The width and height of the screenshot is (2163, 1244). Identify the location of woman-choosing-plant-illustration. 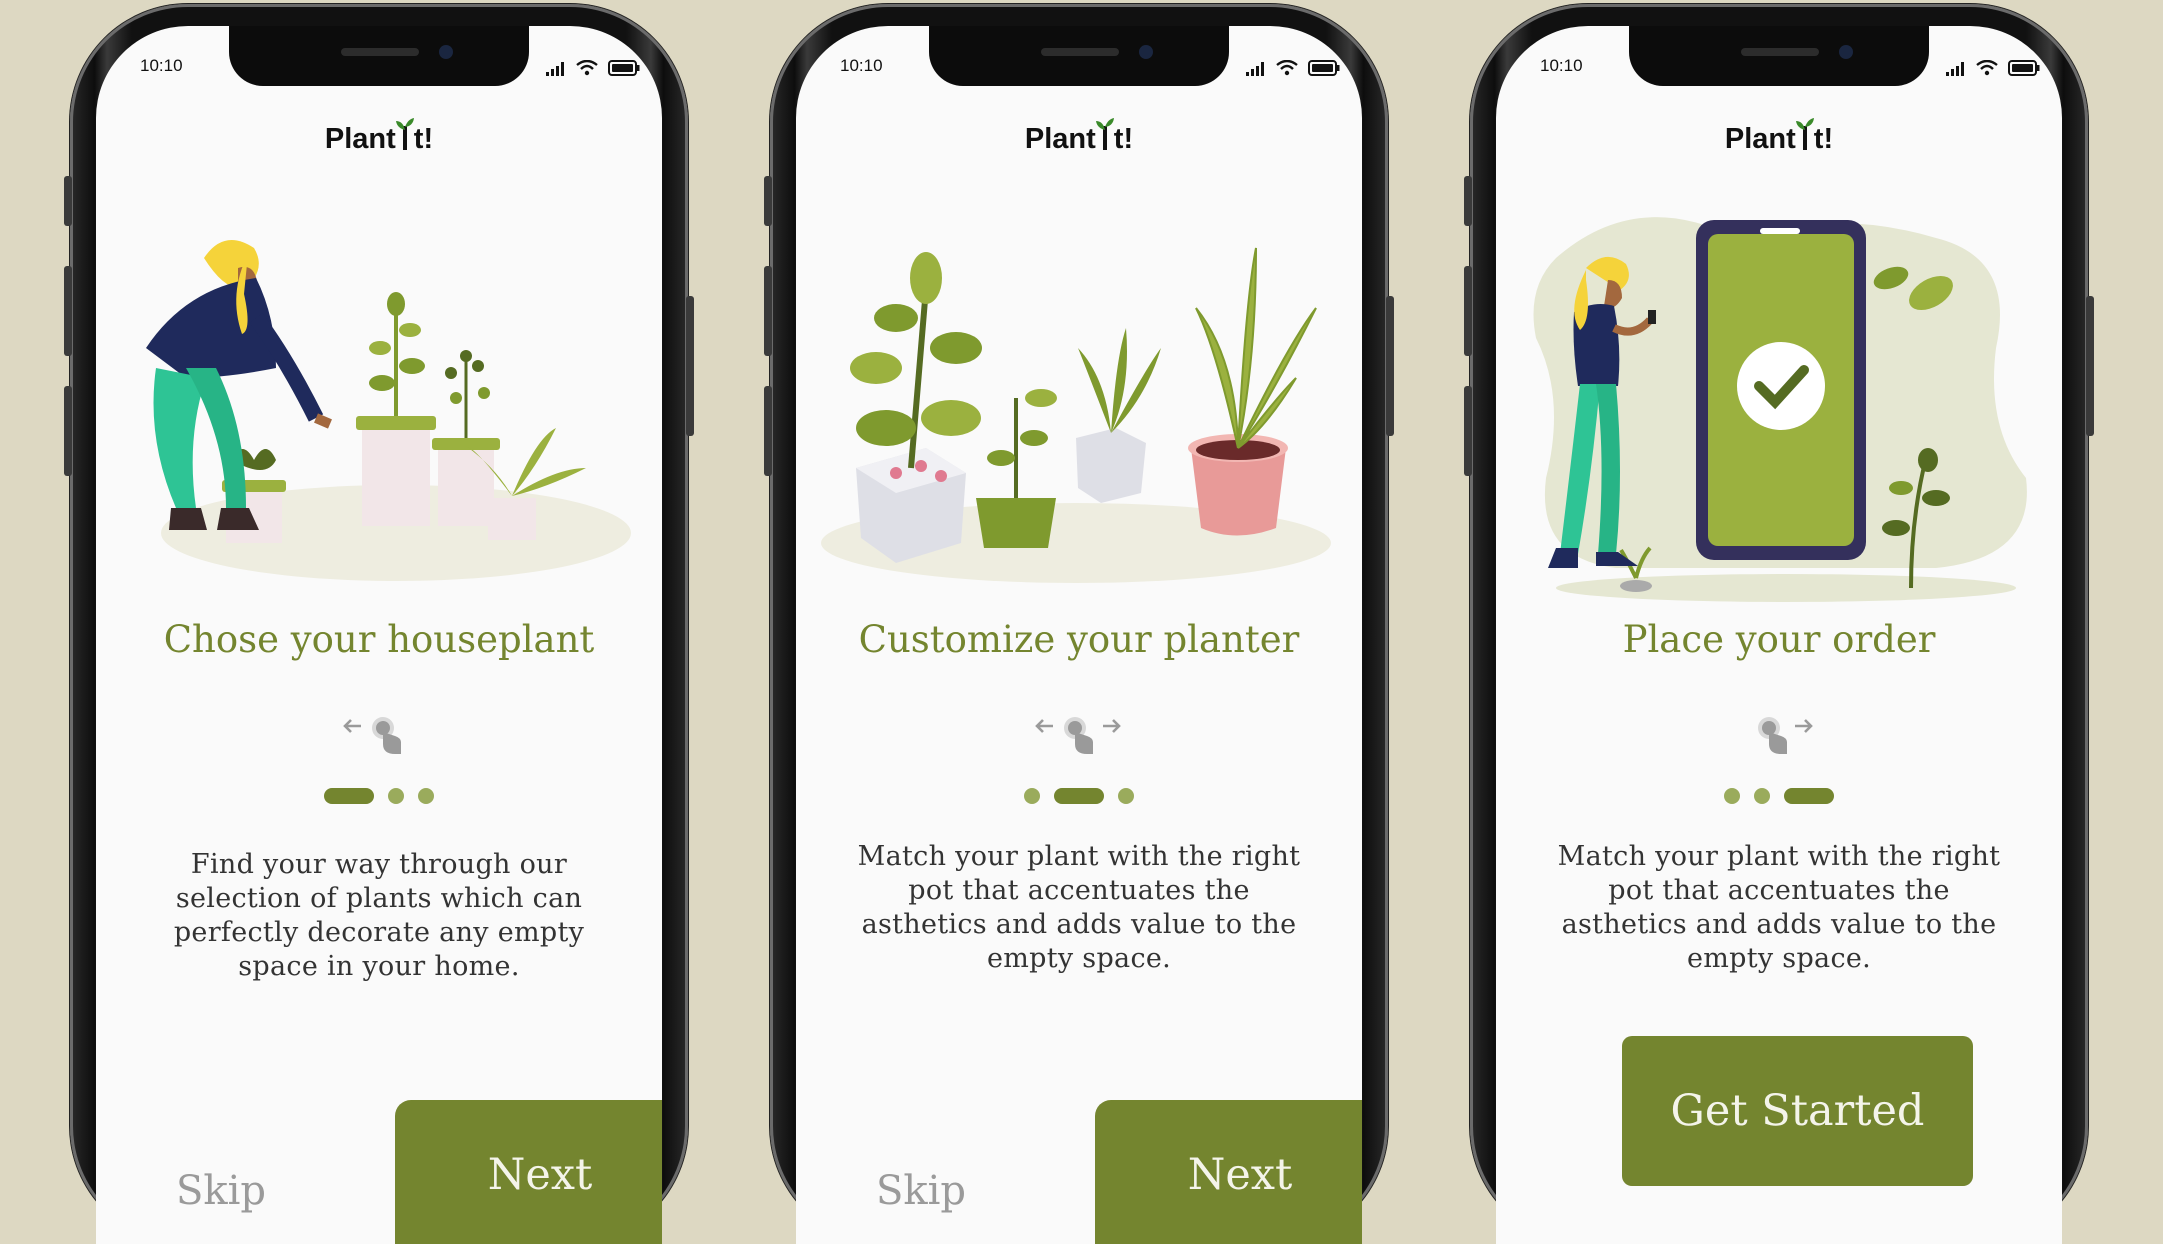
(388, 410).